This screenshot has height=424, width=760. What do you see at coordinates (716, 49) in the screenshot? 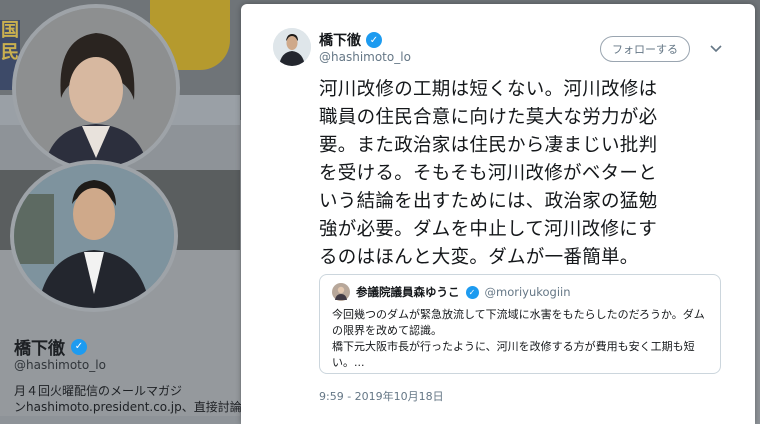
I see `chevron-down-icon` at bounding box center [716, 49].